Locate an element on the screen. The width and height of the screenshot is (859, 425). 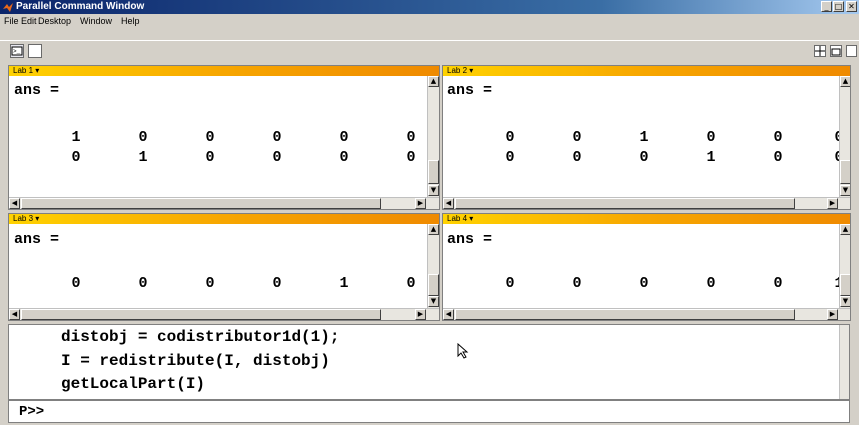
menu-edit: Edit is located at coordinates (29, 21).